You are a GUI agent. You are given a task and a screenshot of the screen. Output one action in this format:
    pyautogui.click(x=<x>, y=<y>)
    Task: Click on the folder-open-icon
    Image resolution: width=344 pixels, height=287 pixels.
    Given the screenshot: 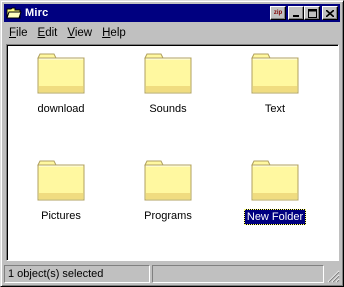 What is the action you would take?
    pyautogui.click(x=14, y=13)
    